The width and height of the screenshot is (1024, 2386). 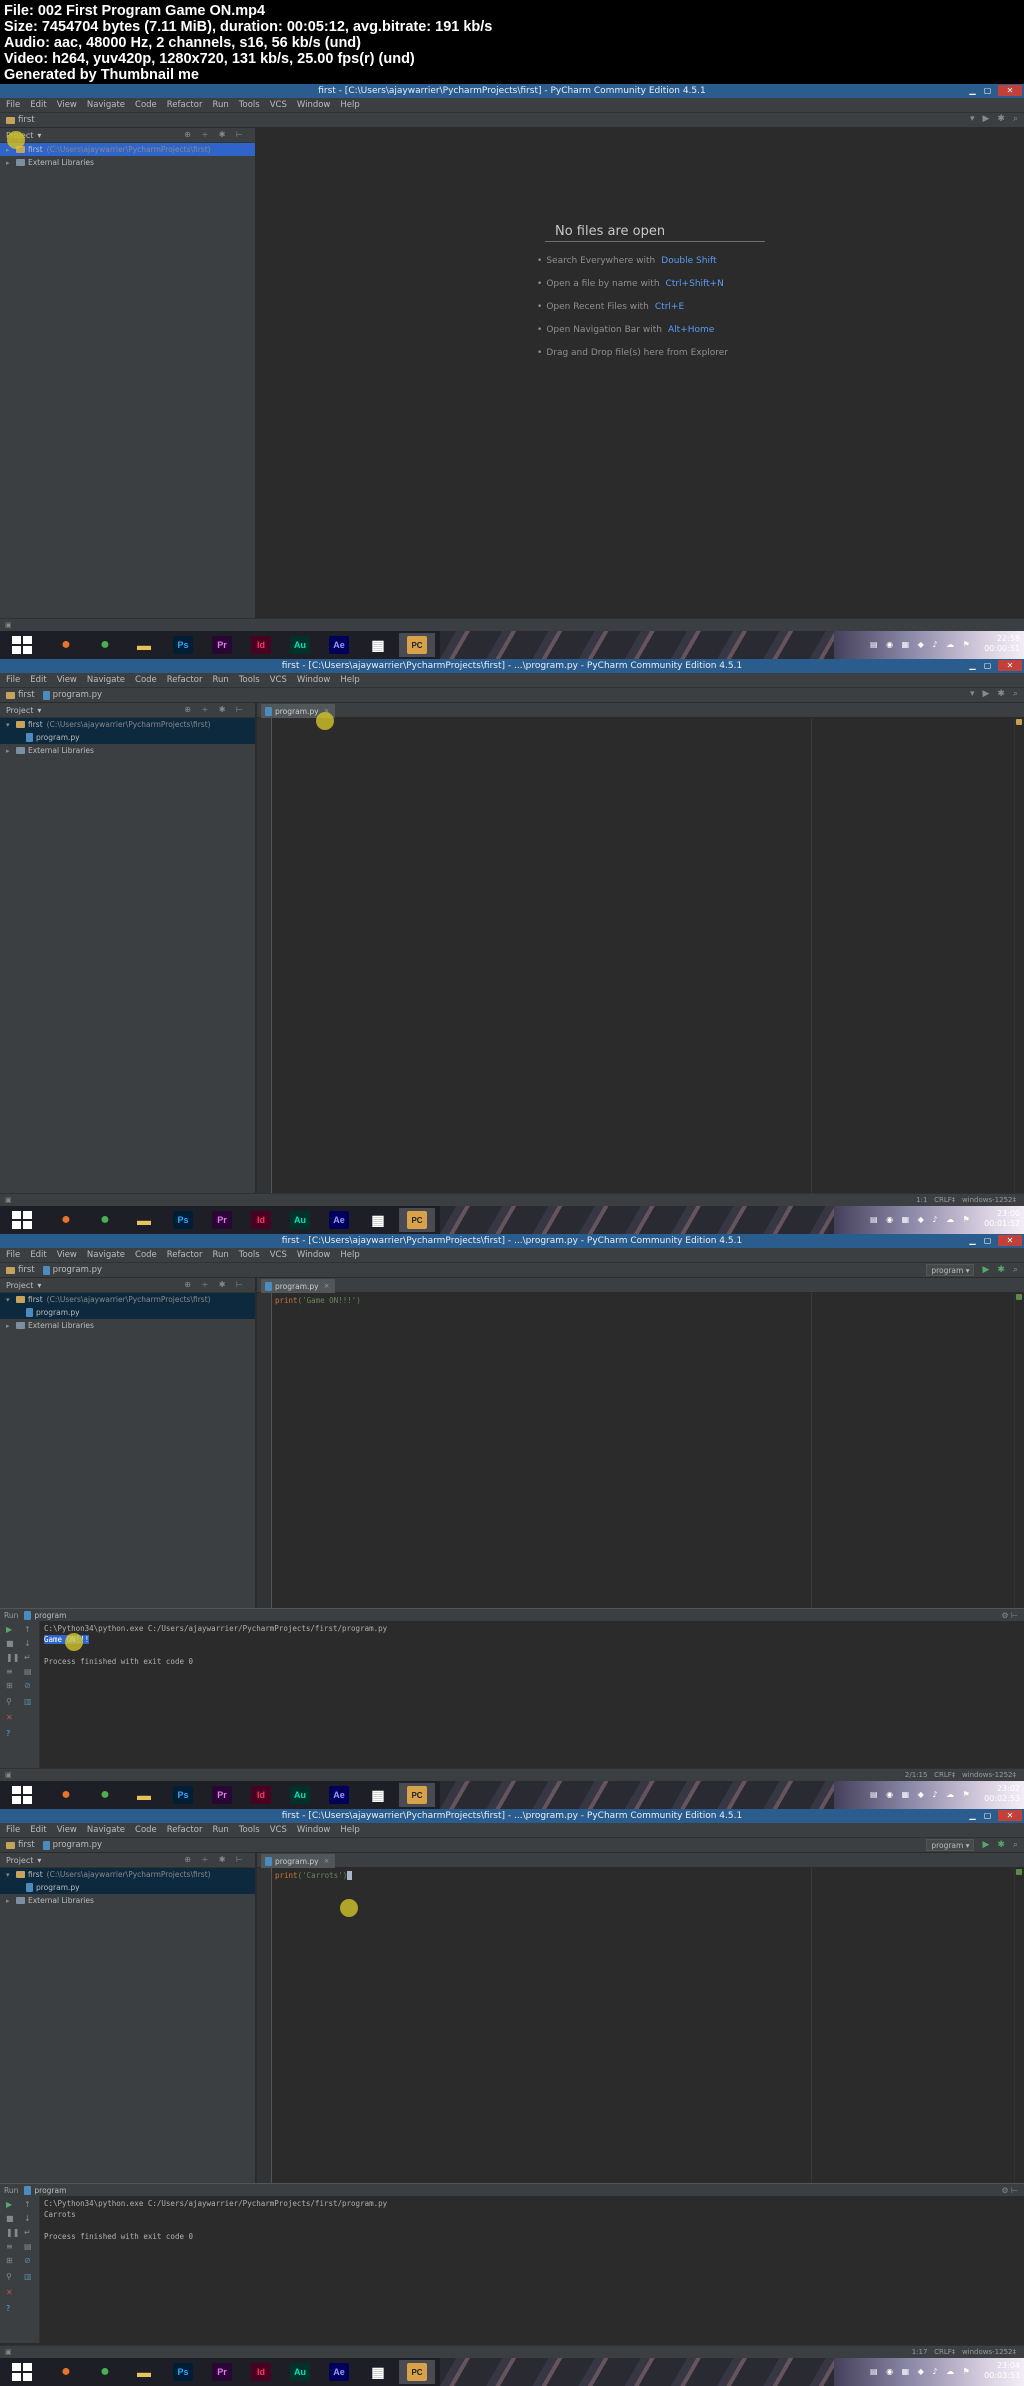 What do you see at coordinates (8, 1200) in the screenshot?
I see `status-toggle-icon: ▣` at bounding box center [8, 1200].